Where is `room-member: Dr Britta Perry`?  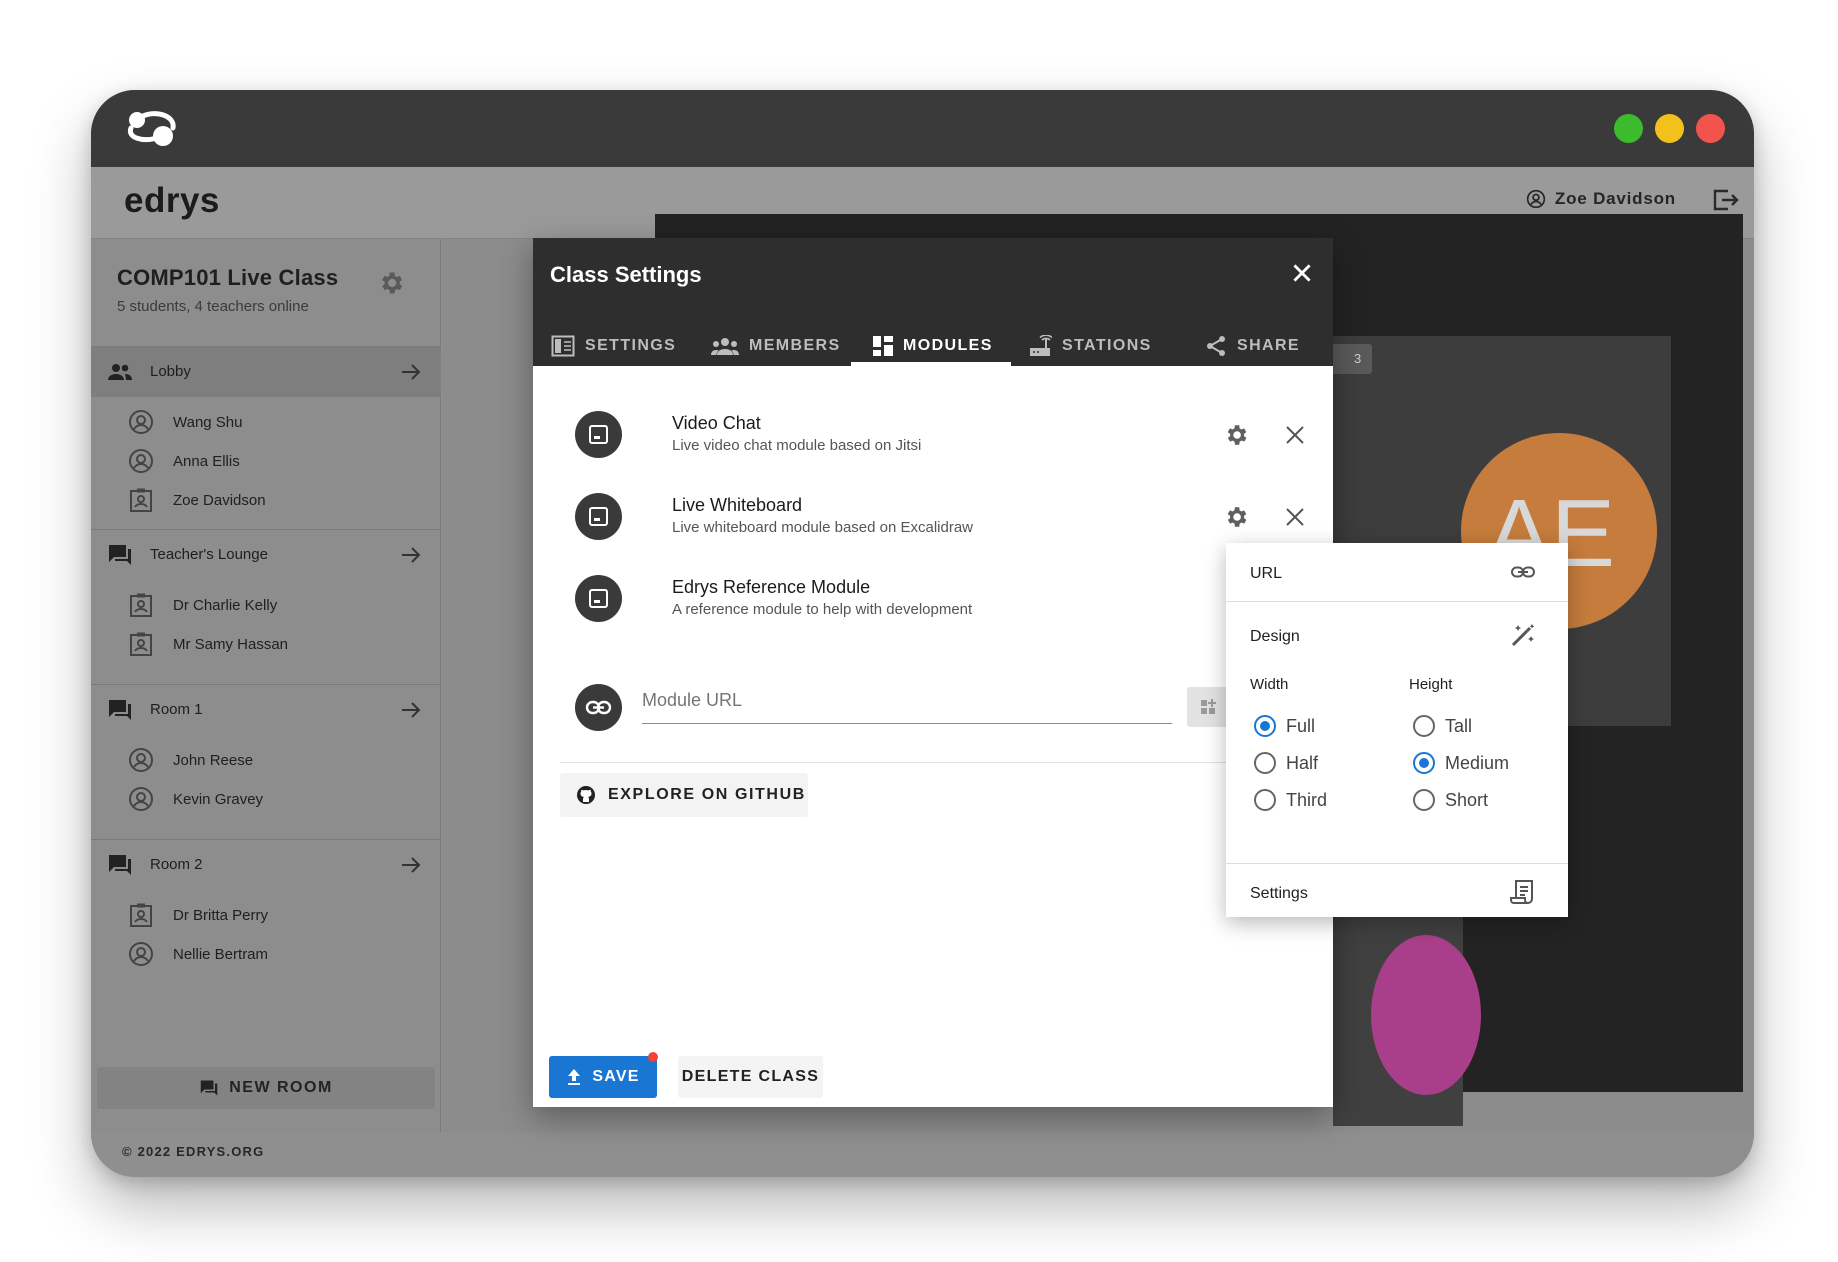 room-member: Dr Britta Perry is located at coordinates (266, 915).